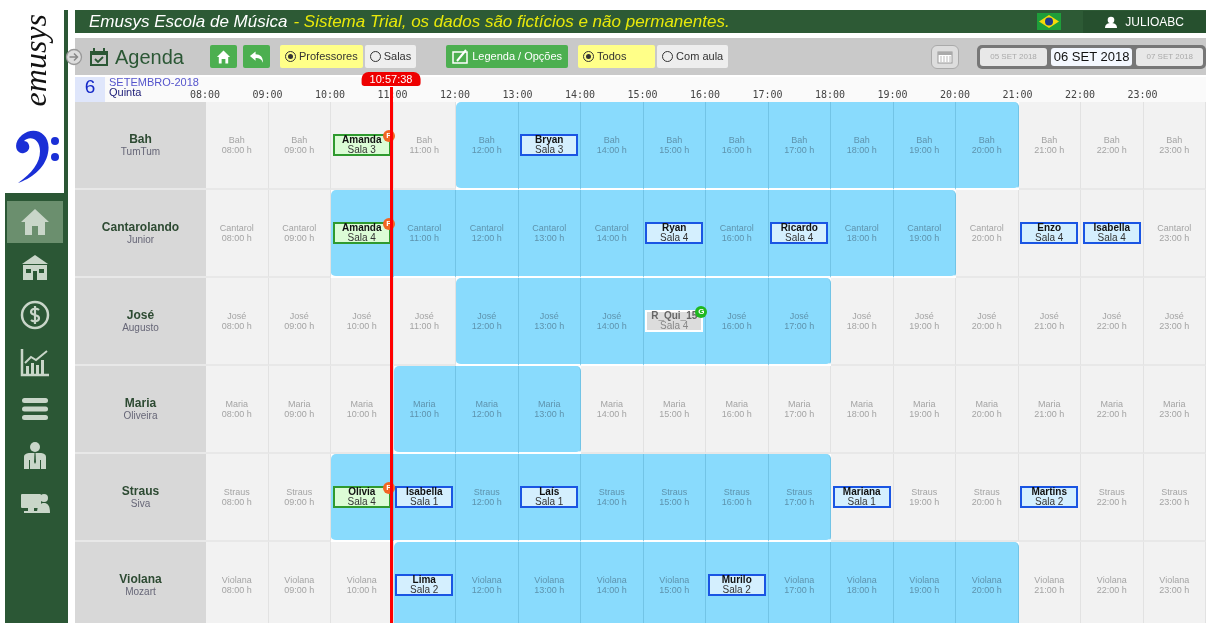 This screenshot has height=623, width=1206. What do you see at coordinates (299, 322) in the screenshot?
I see `time-slot: José 09:00 h` at bounding box center [299, 322].